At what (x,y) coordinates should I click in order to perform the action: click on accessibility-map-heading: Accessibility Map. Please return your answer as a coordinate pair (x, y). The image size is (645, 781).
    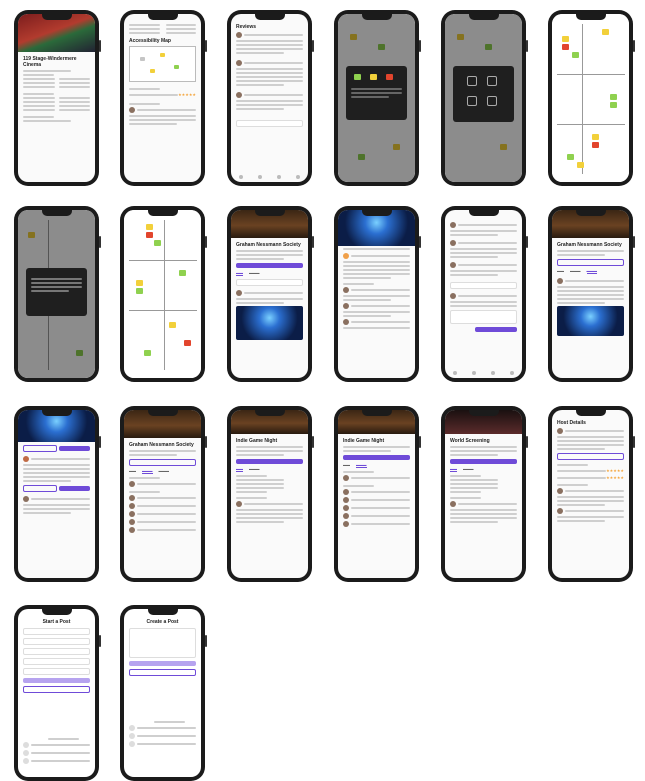
    Looking at the image, I should click on (150, 41).